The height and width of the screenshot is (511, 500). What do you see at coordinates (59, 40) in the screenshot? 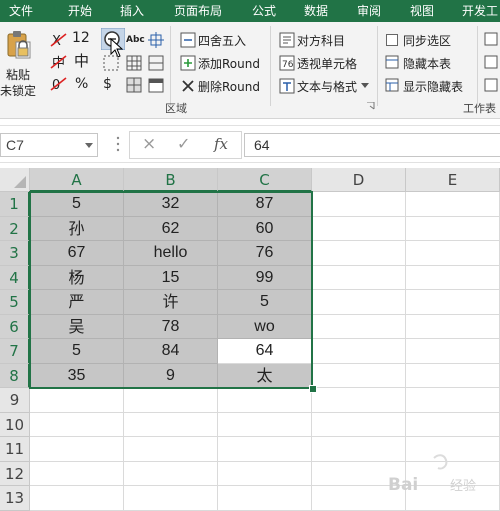
I see `strike-number-icon: X` at bounding box center [59, 40].